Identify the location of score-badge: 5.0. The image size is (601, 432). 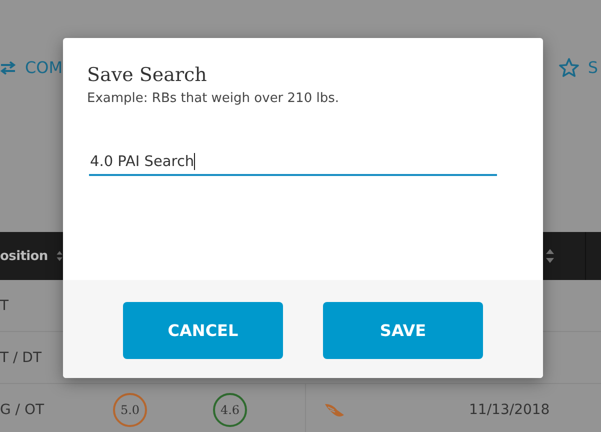
(130, 409).